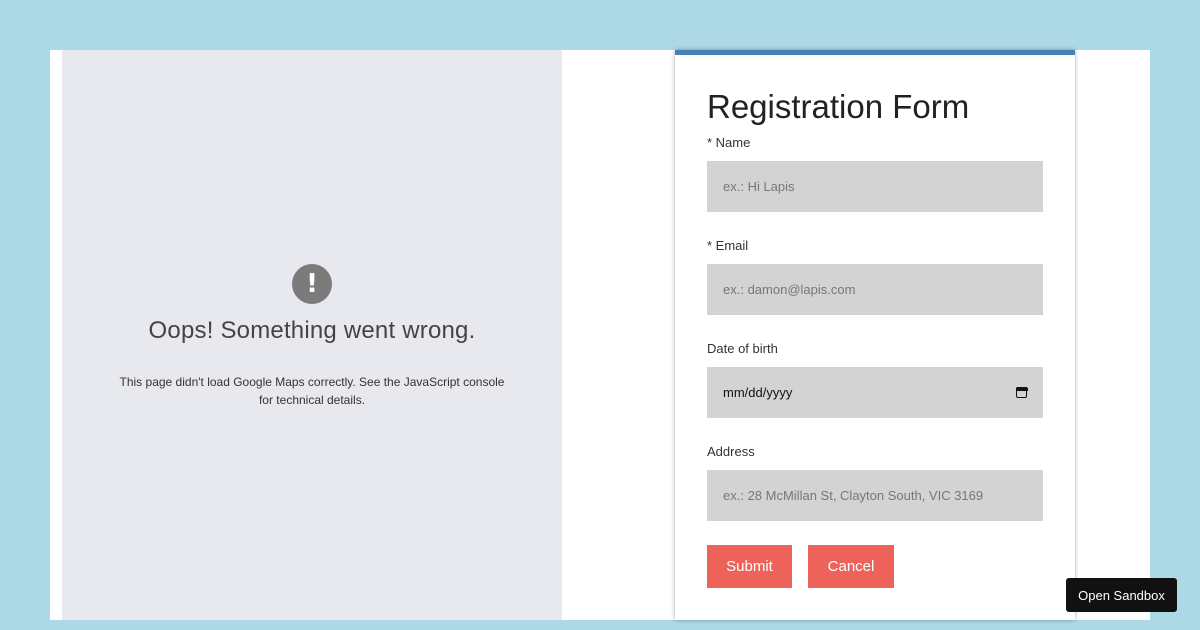 The height and width of the screenshot is (630, 1200). I want to click on map-error-title: Oops! Something went wrong., so click(312, 330).